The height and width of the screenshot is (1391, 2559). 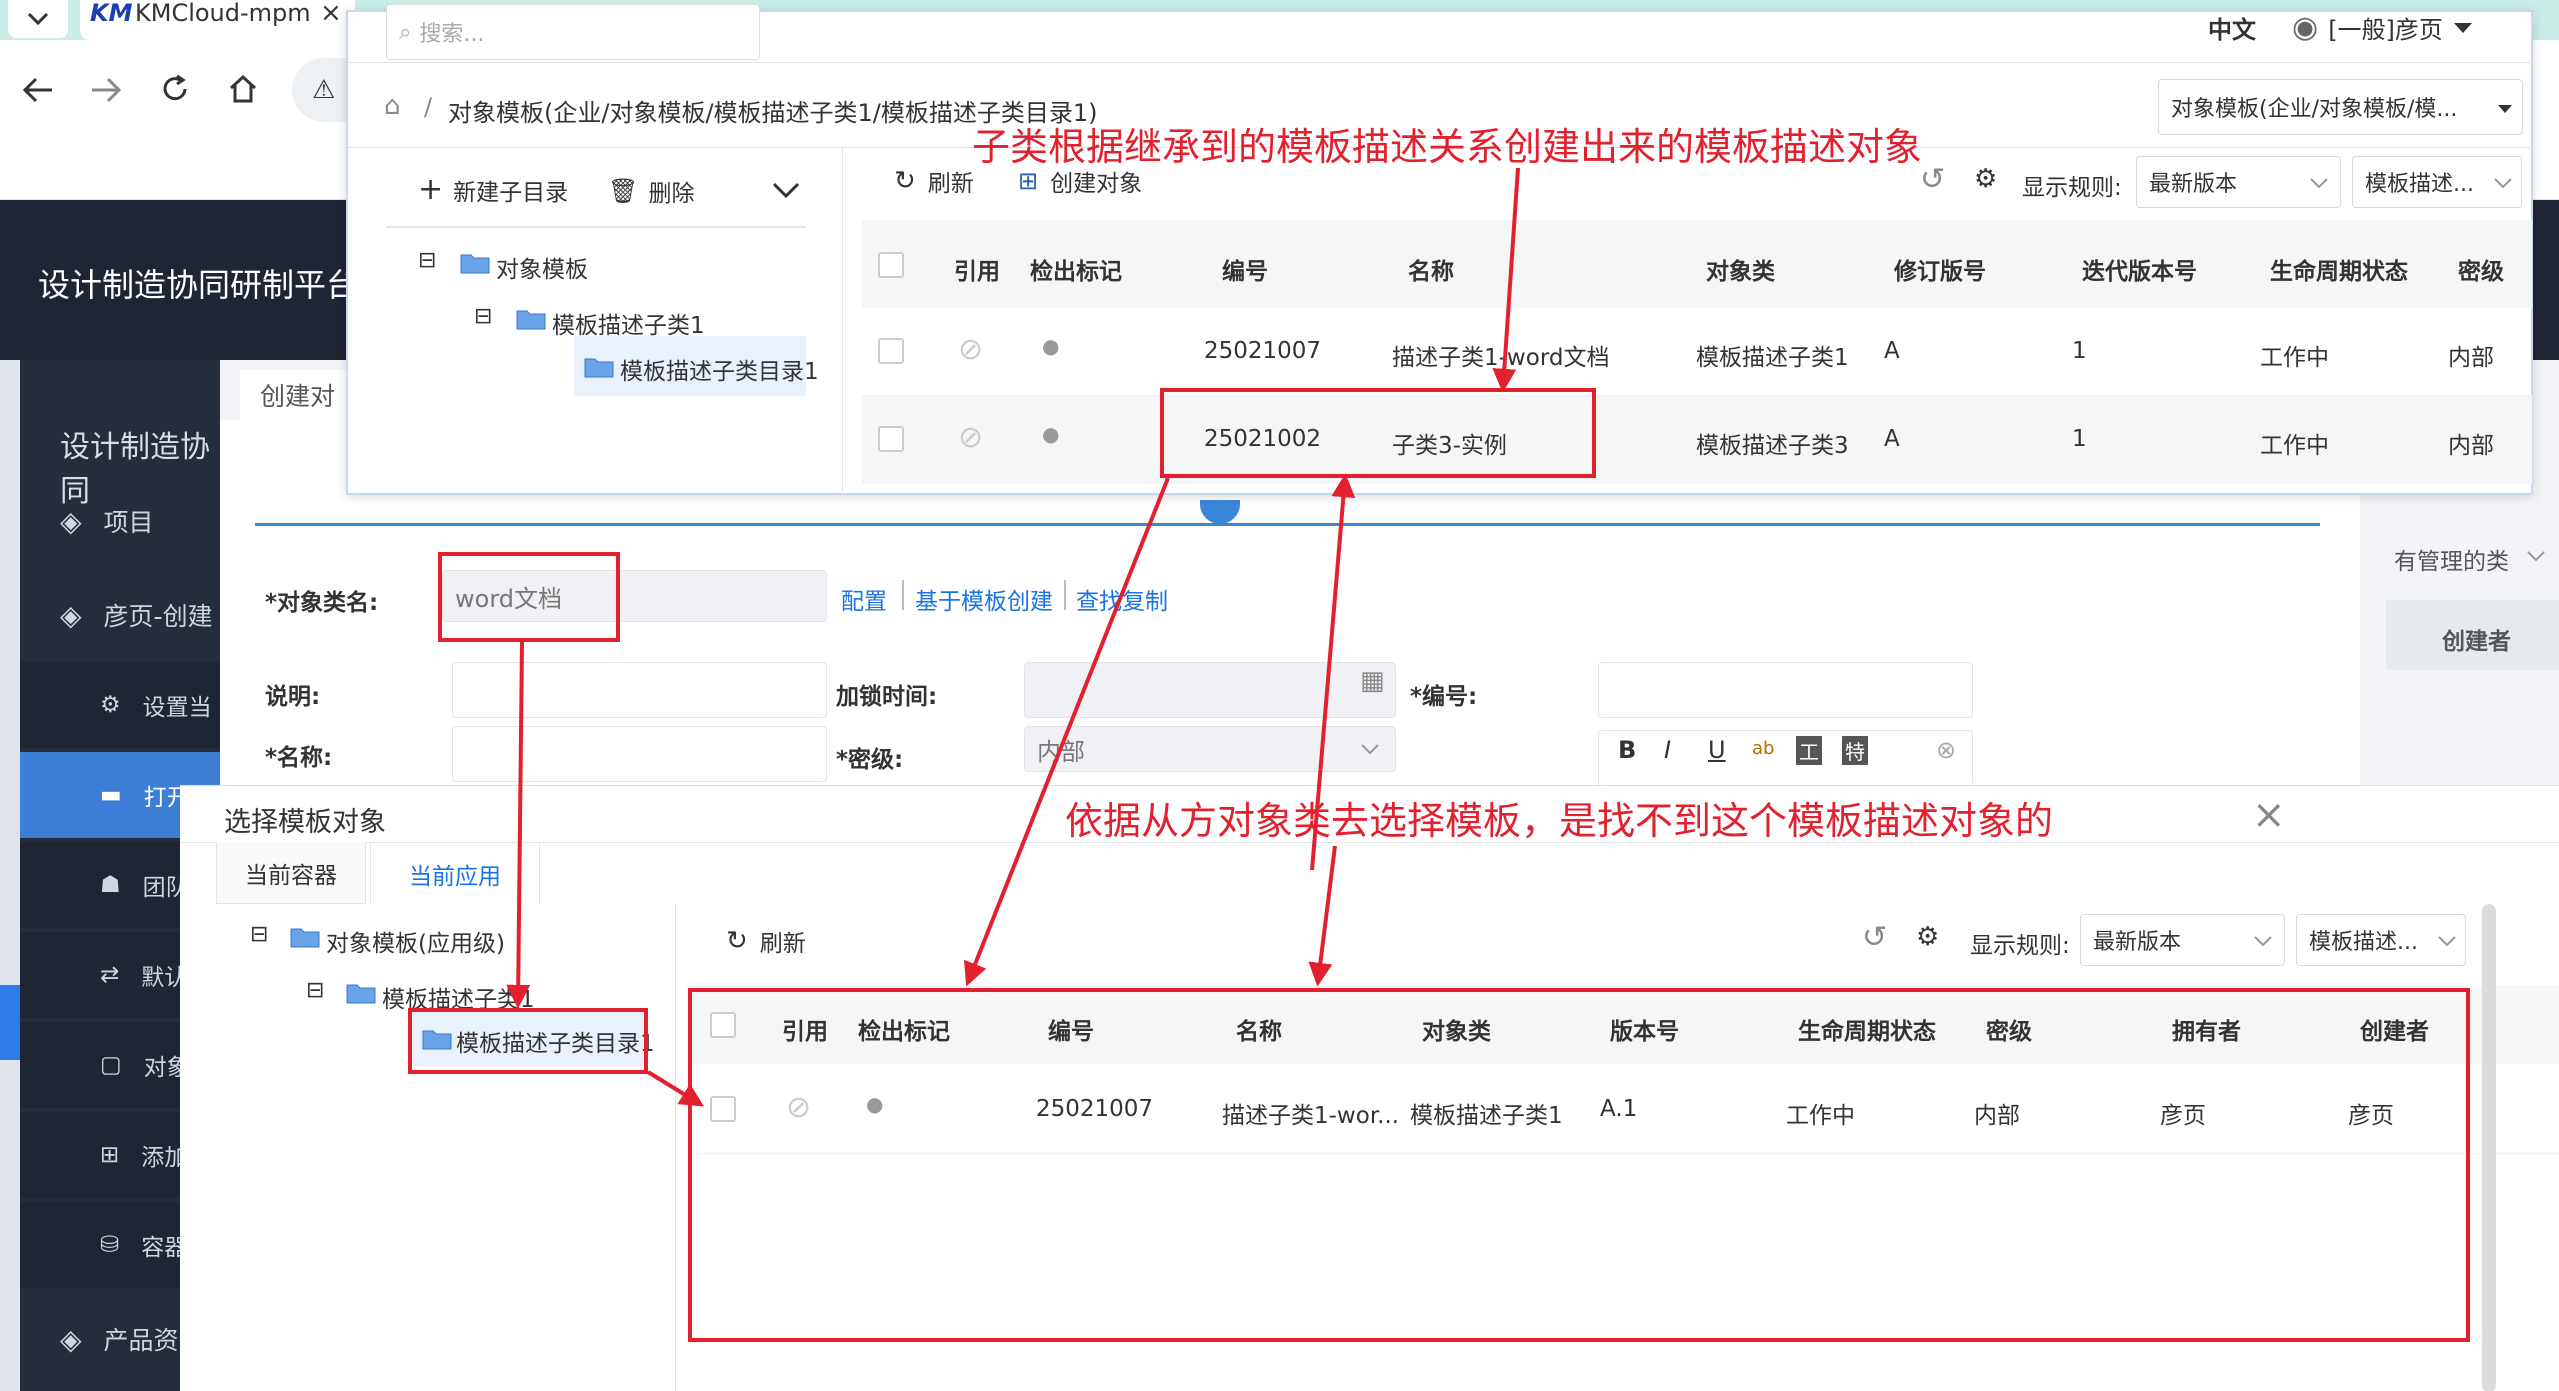 What do you see at coordinates (1506, 280) in the screenshot?
I see `arrow-annotation-to-row` at bounding box center [1506, 280].